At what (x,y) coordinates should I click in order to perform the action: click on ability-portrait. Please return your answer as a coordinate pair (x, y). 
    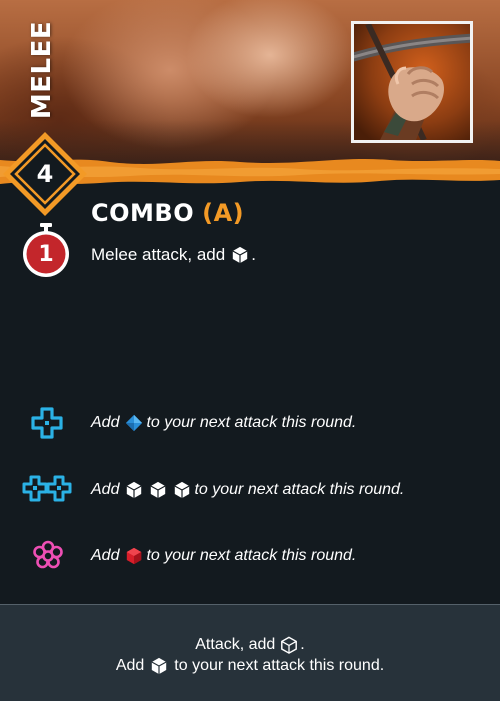
    Looking at the image, I should click on (412, 82).